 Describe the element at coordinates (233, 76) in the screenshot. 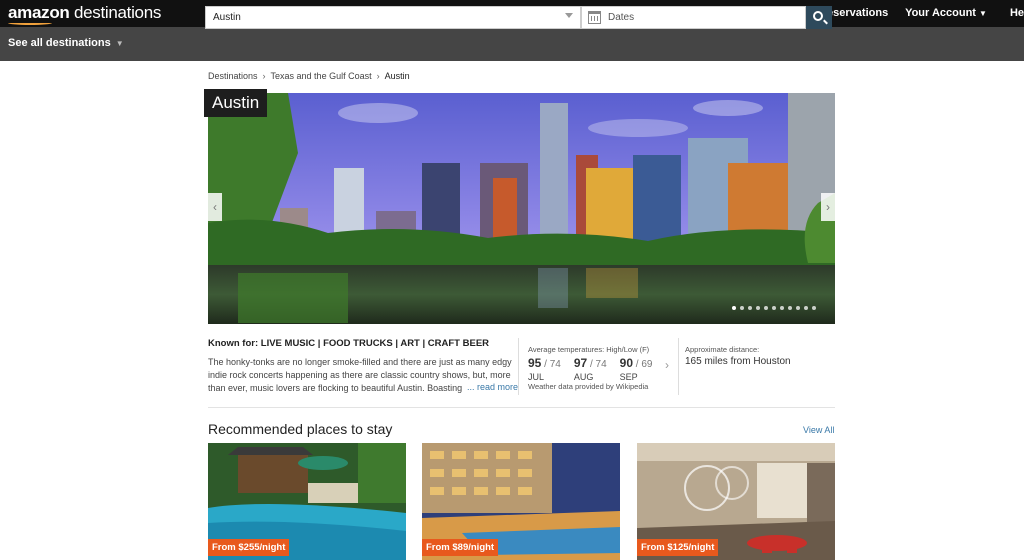

I see `breadcrumb-destinations: Destinations` at that location.